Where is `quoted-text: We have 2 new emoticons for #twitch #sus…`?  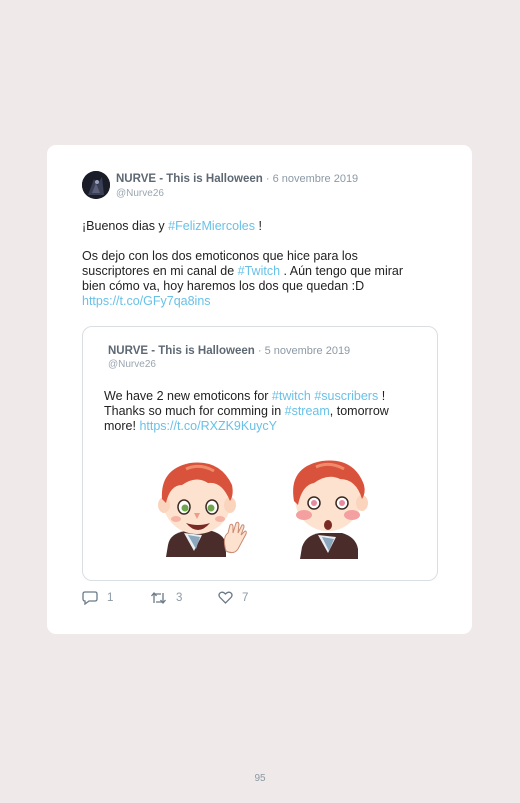 quoted-text: We have 2 new emoticons for #twitch #sus… is located at coordinates (264, 411).